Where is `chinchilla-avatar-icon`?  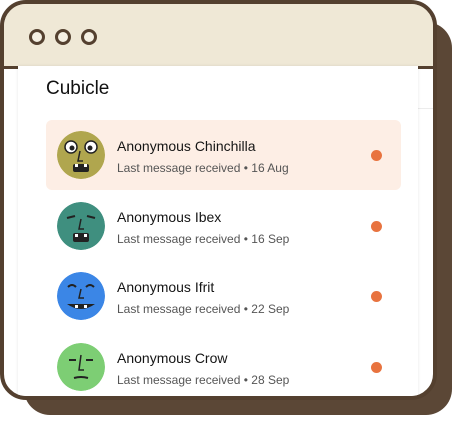
chinchilla-avatar-icon is located at coordinates (81, 155).